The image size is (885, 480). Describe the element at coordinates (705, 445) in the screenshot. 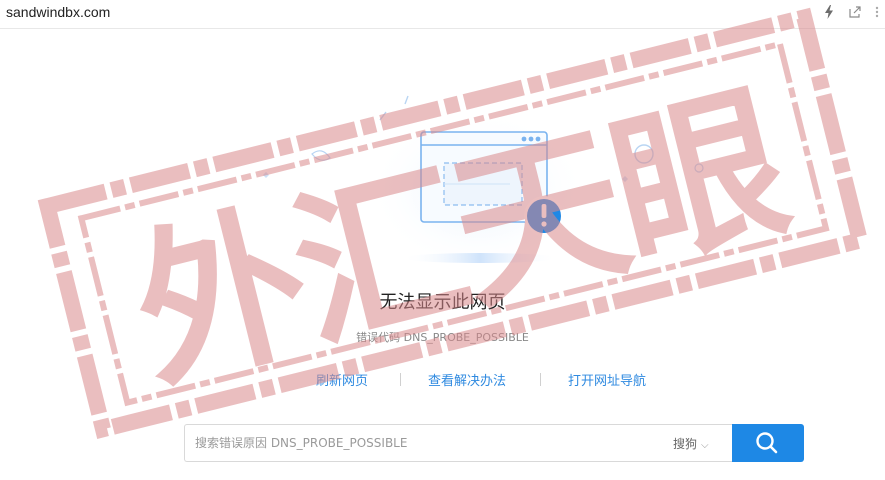

I see `chevron-down-icon: ⌵` at that location.